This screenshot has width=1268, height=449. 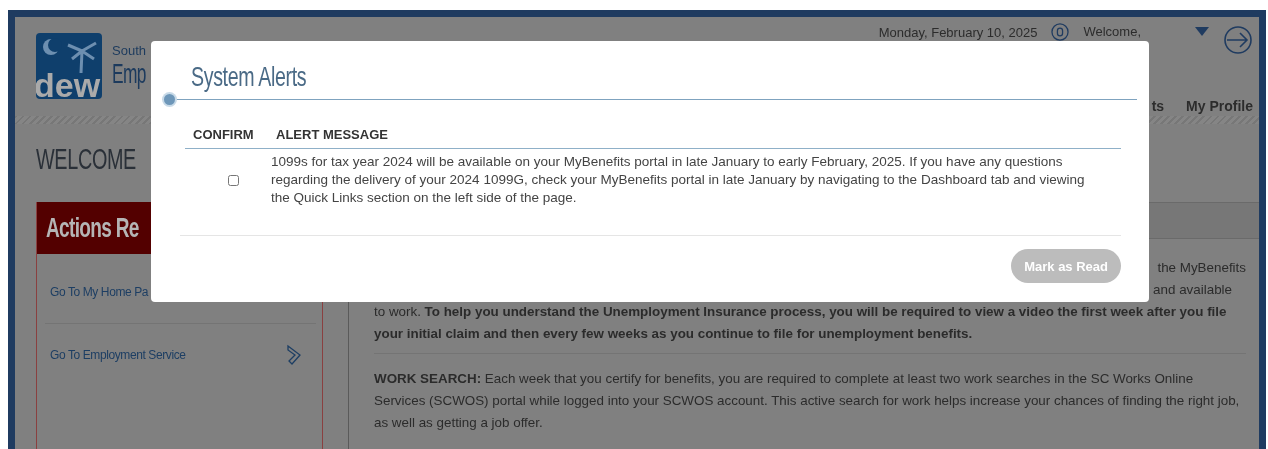 What do you see at coordinates (224, 134) in the screenshot?
I see `column-header: CONFIRM` at bounding box center [224, 134].